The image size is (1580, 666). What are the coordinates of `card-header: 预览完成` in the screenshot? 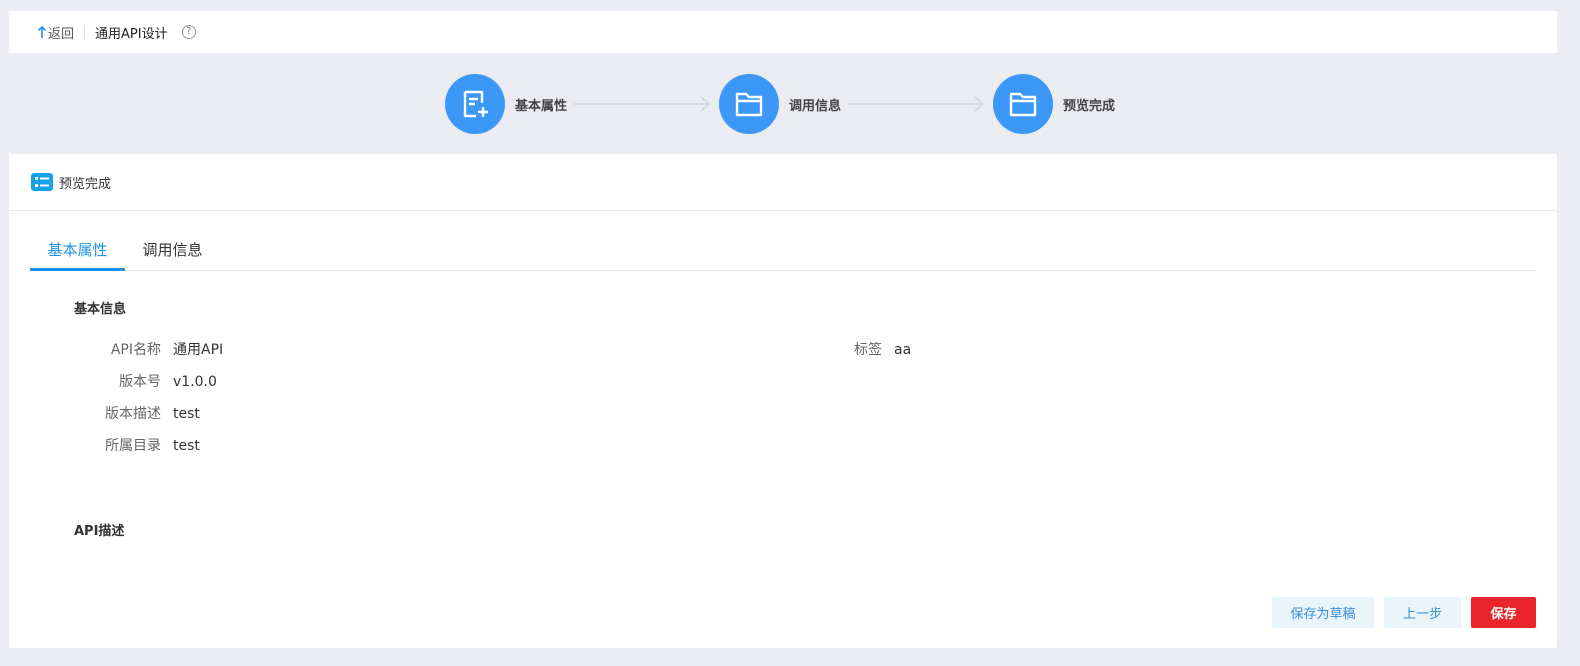 It's located at (783, 182).